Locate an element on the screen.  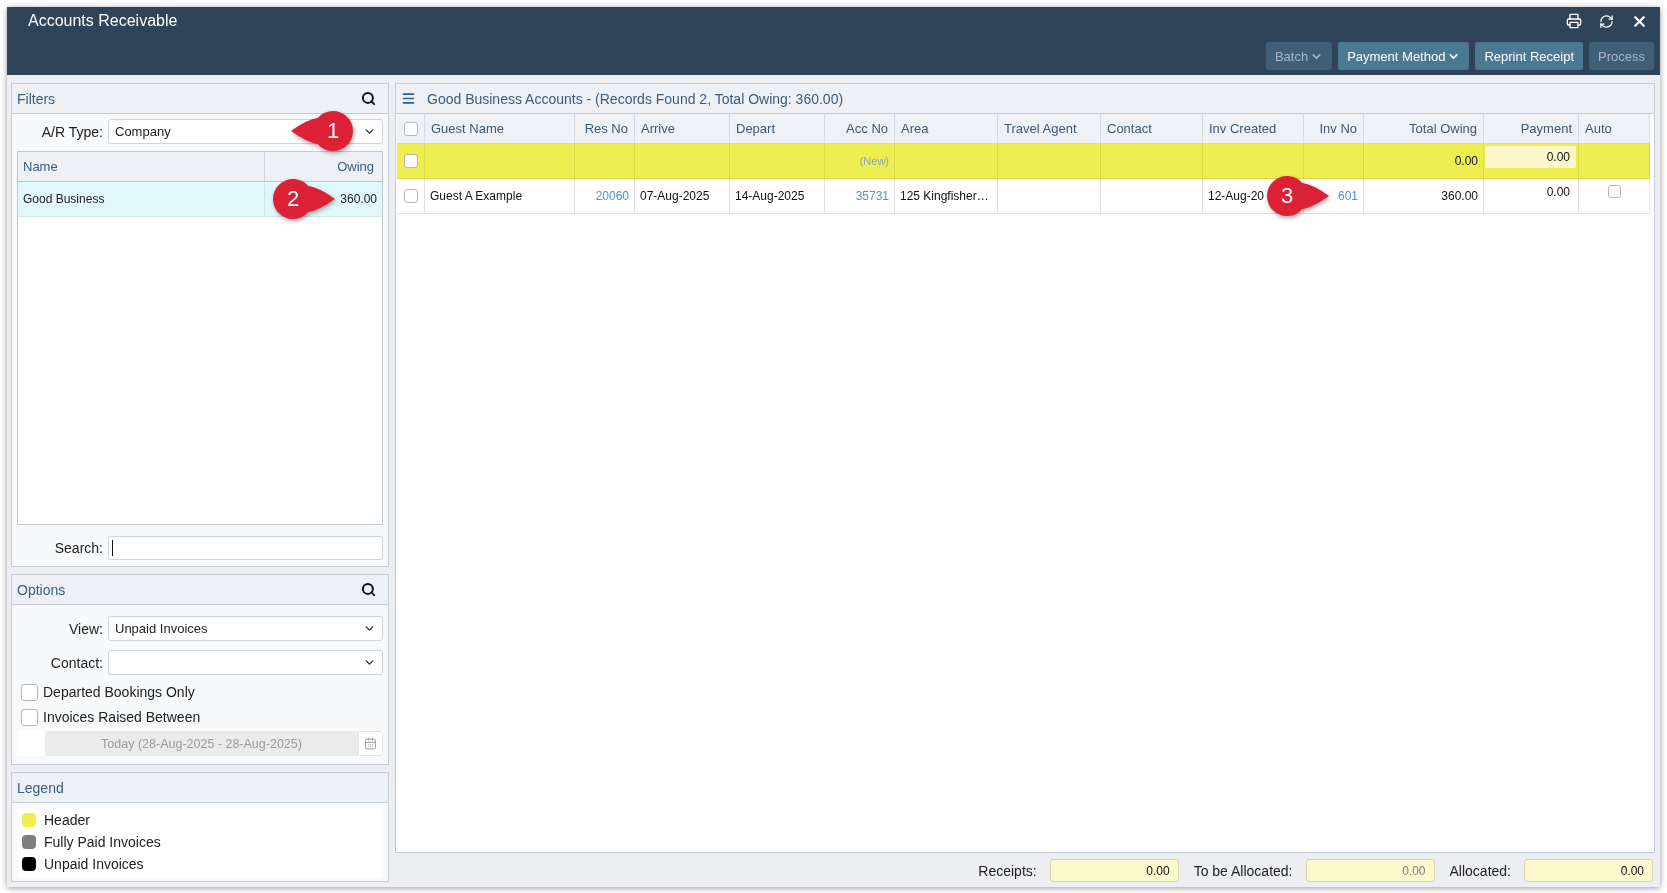
table-cell: 14-Aug-2025 is located at coordinates (777, 196).